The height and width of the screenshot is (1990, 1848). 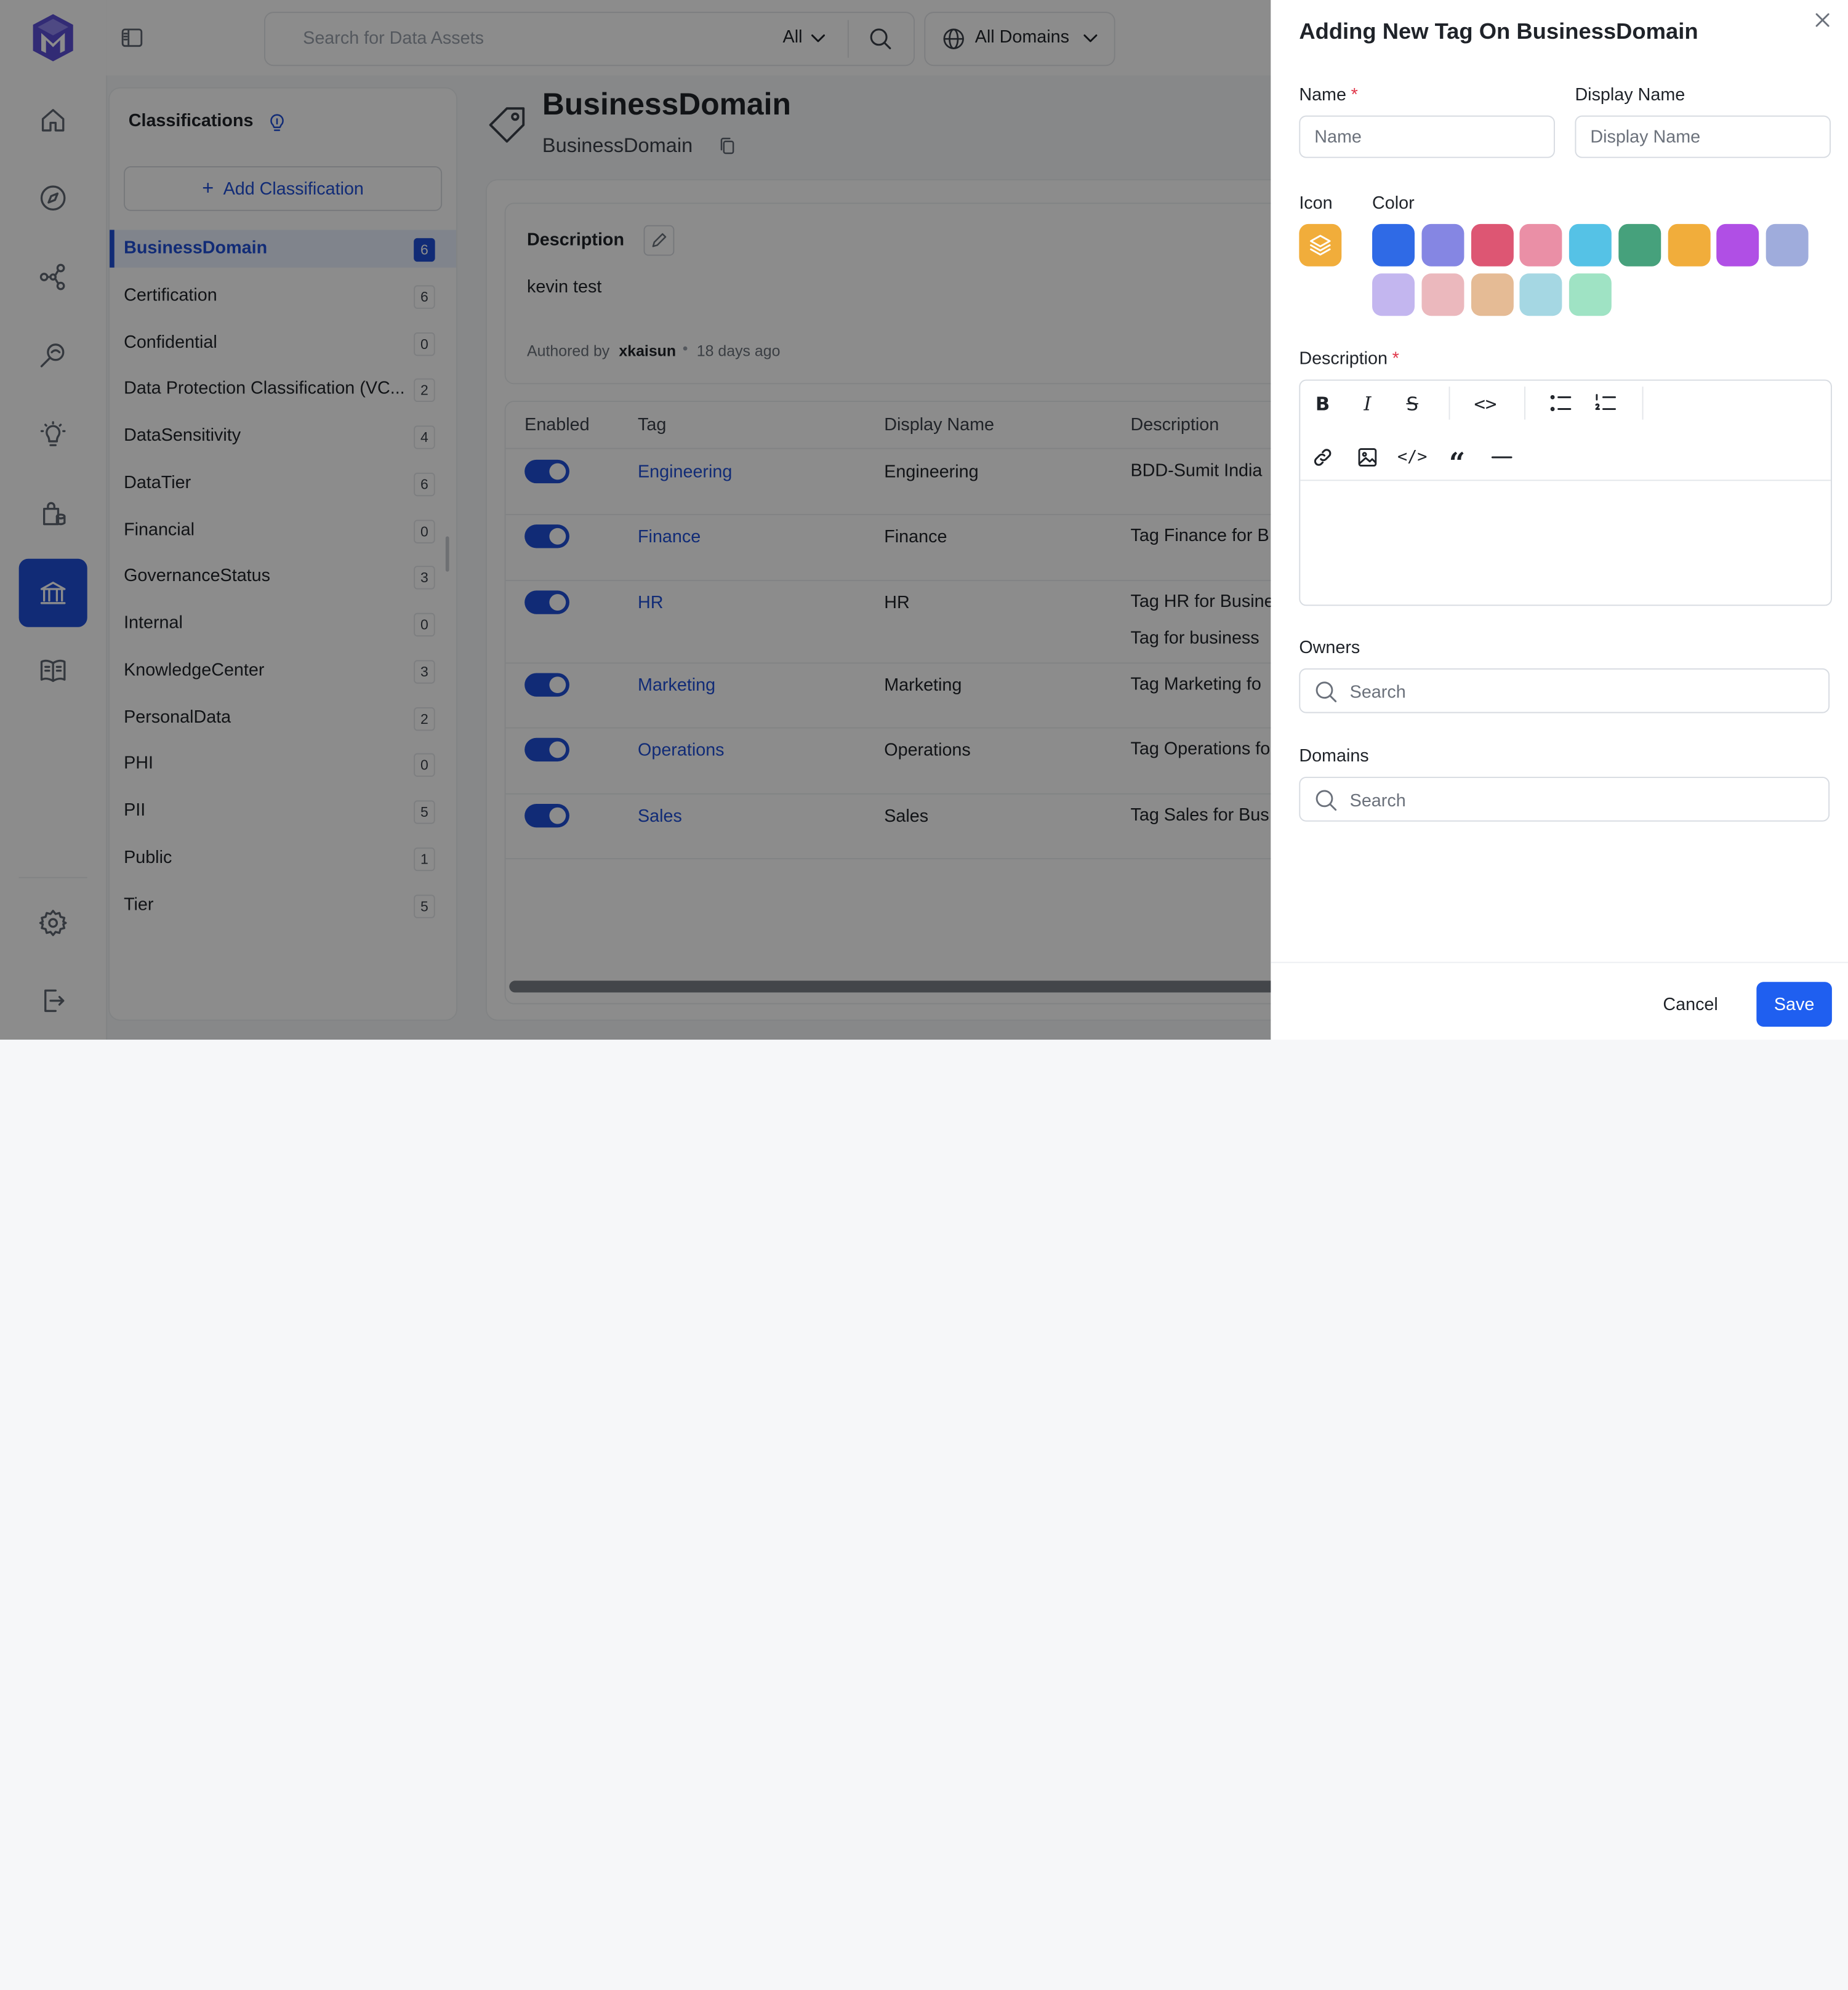 I want to click on display-name-input, so click(x=1703, y=136).